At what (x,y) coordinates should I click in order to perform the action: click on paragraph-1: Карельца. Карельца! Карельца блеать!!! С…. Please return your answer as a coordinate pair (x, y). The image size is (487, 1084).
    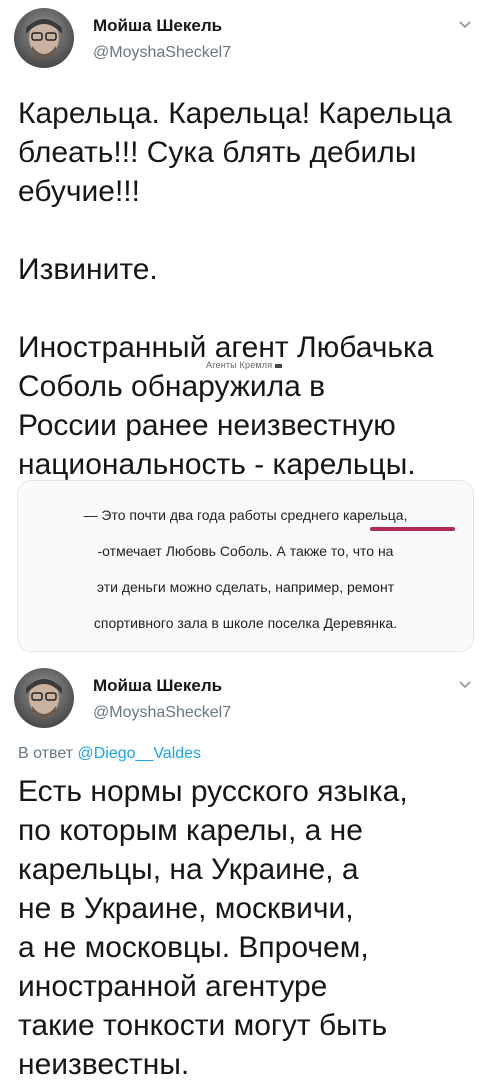
    Looking at the image, I should click on (235, 152).